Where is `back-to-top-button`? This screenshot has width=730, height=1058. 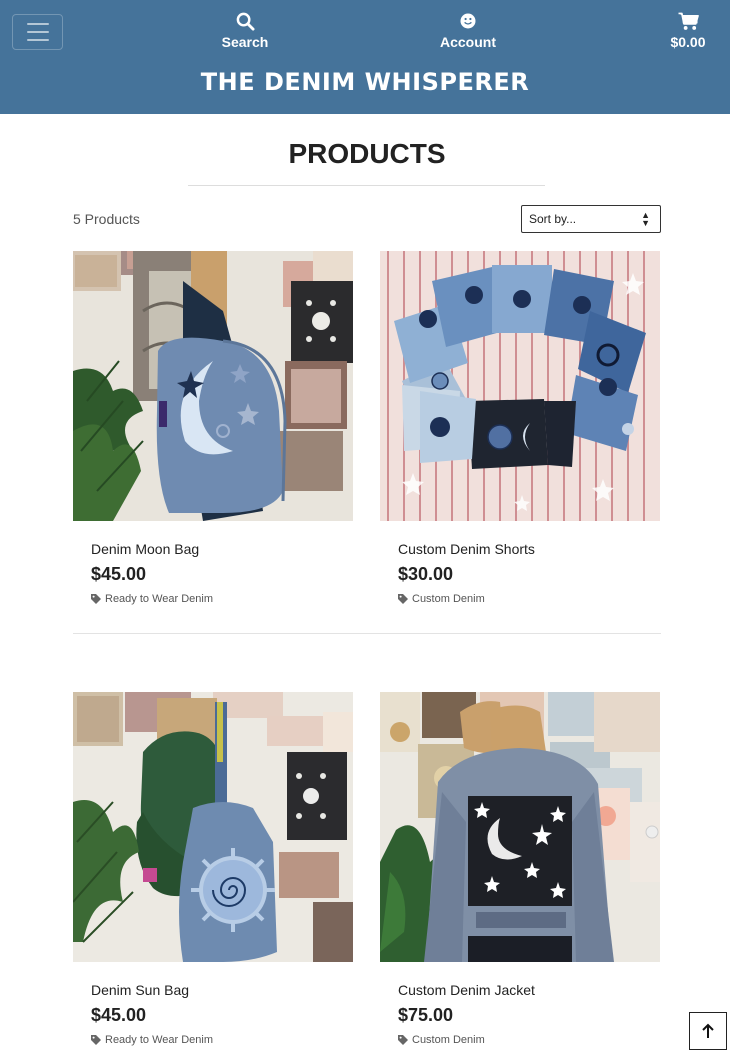
back-to-top-button is located at coordinates (708, 1031).